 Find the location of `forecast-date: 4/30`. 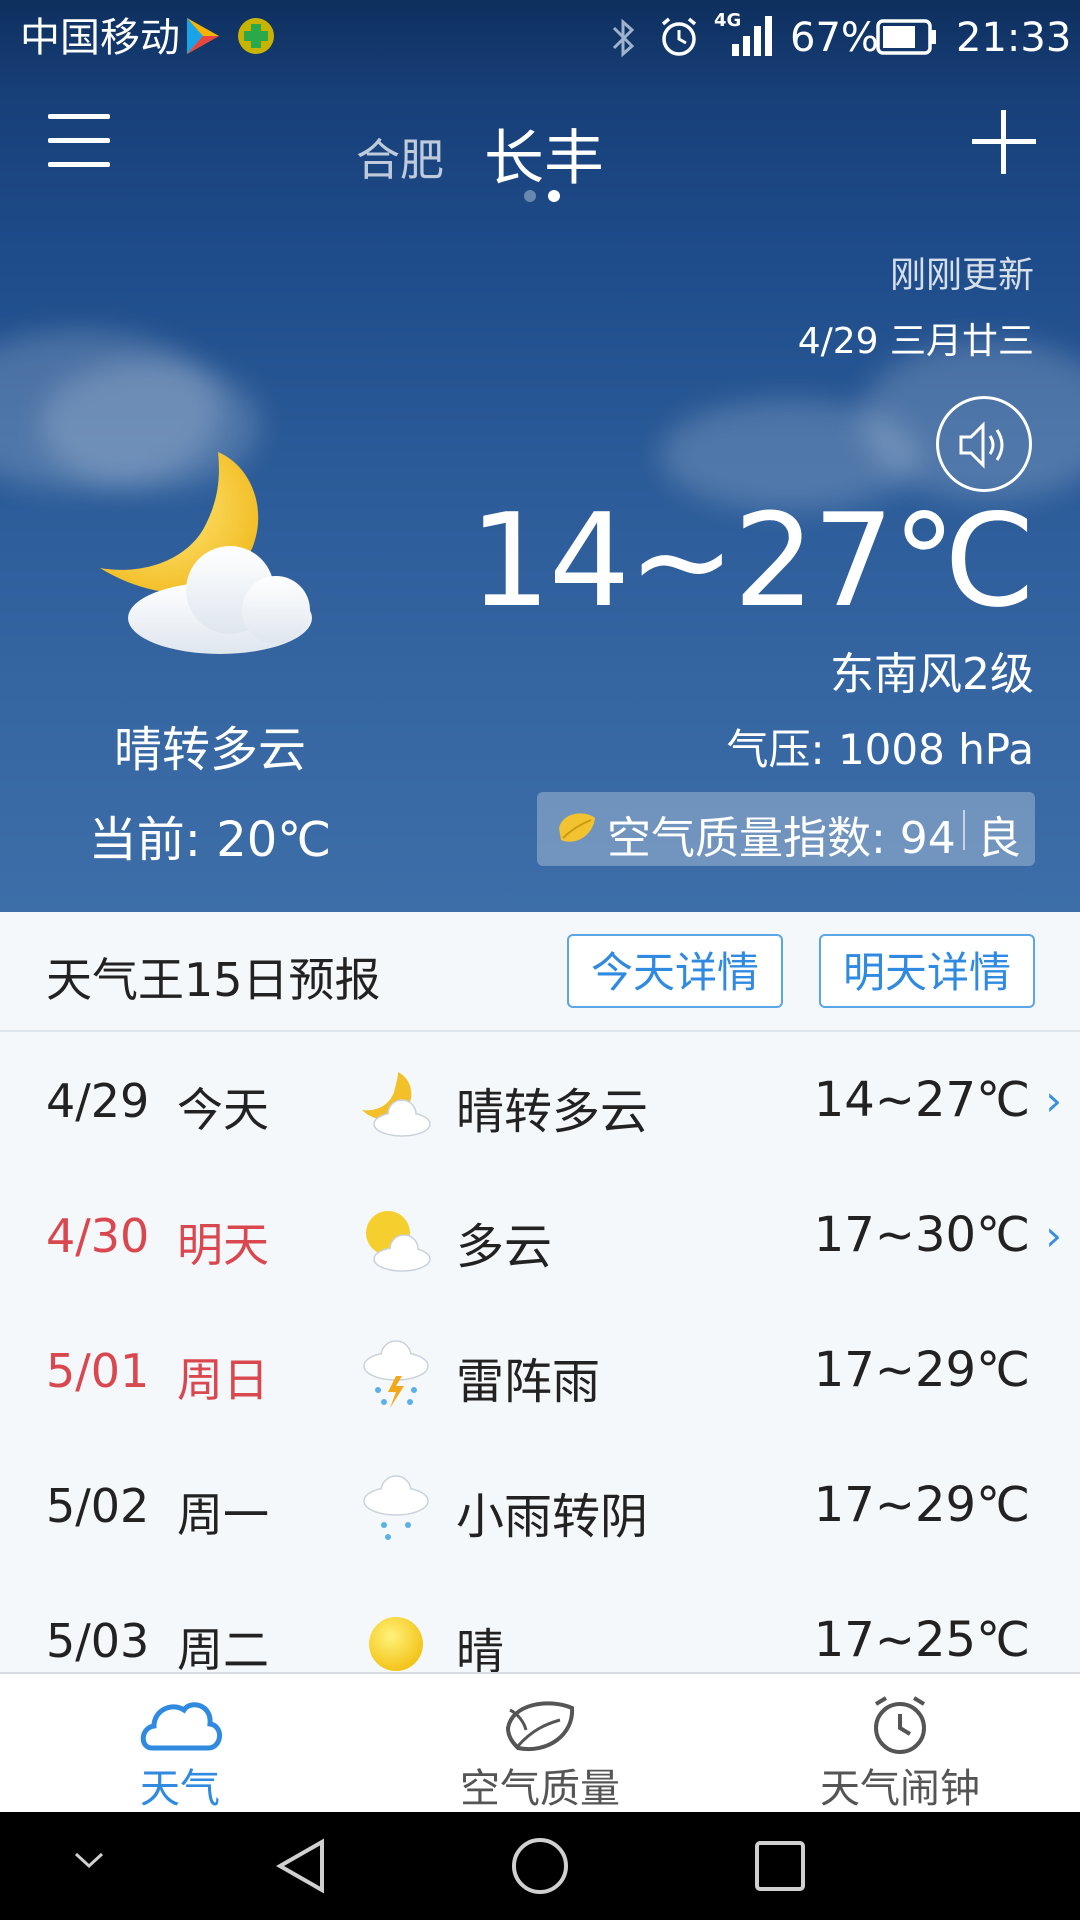

forecast-date: 4/30 is located at coordinates (98, 1236).